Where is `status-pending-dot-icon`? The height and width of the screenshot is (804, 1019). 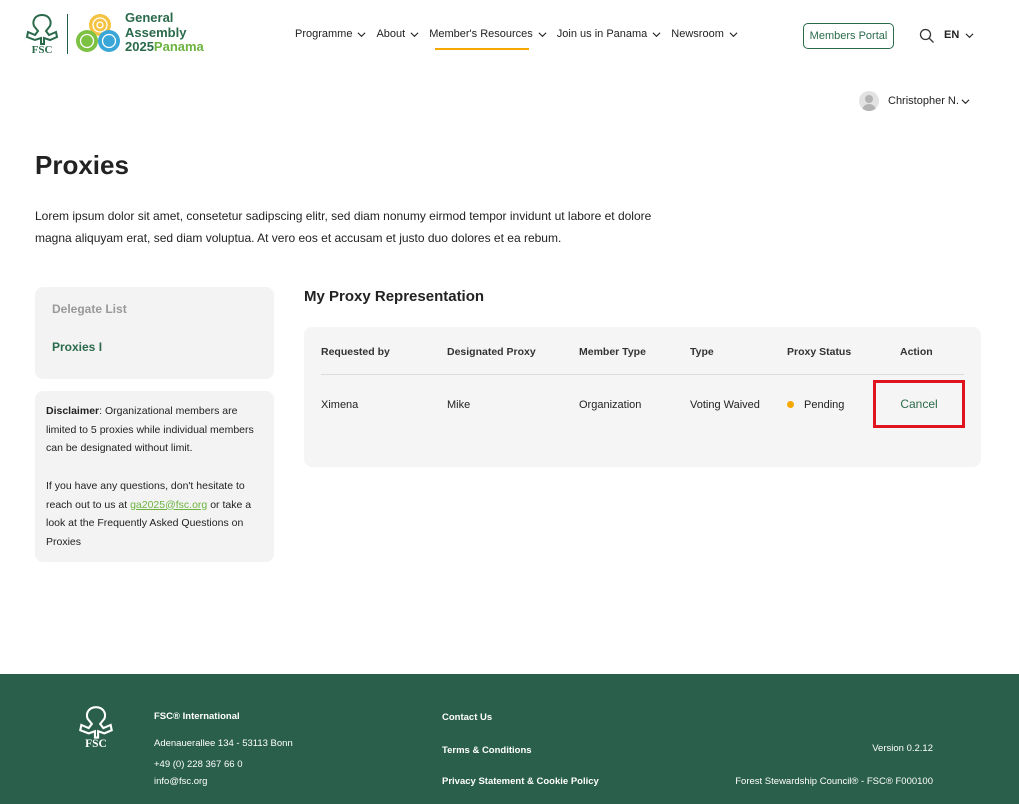
status-pending-dot-icon is located at coordinates (790, 404).